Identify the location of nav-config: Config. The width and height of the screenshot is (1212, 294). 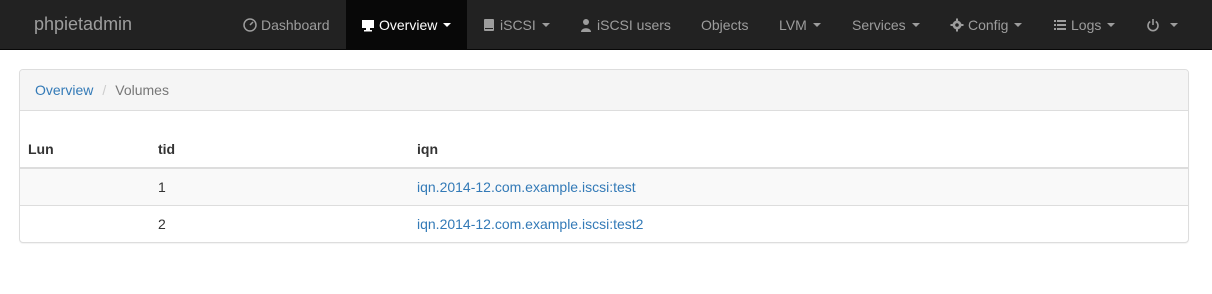
(986, 25).